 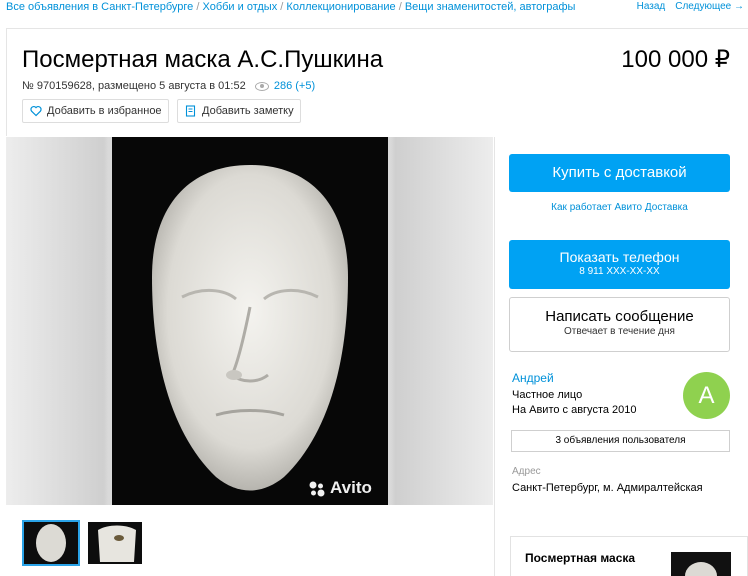 I want to click on seller-ads-button: 3 объявления пользователя, so click(x=620, y=441).